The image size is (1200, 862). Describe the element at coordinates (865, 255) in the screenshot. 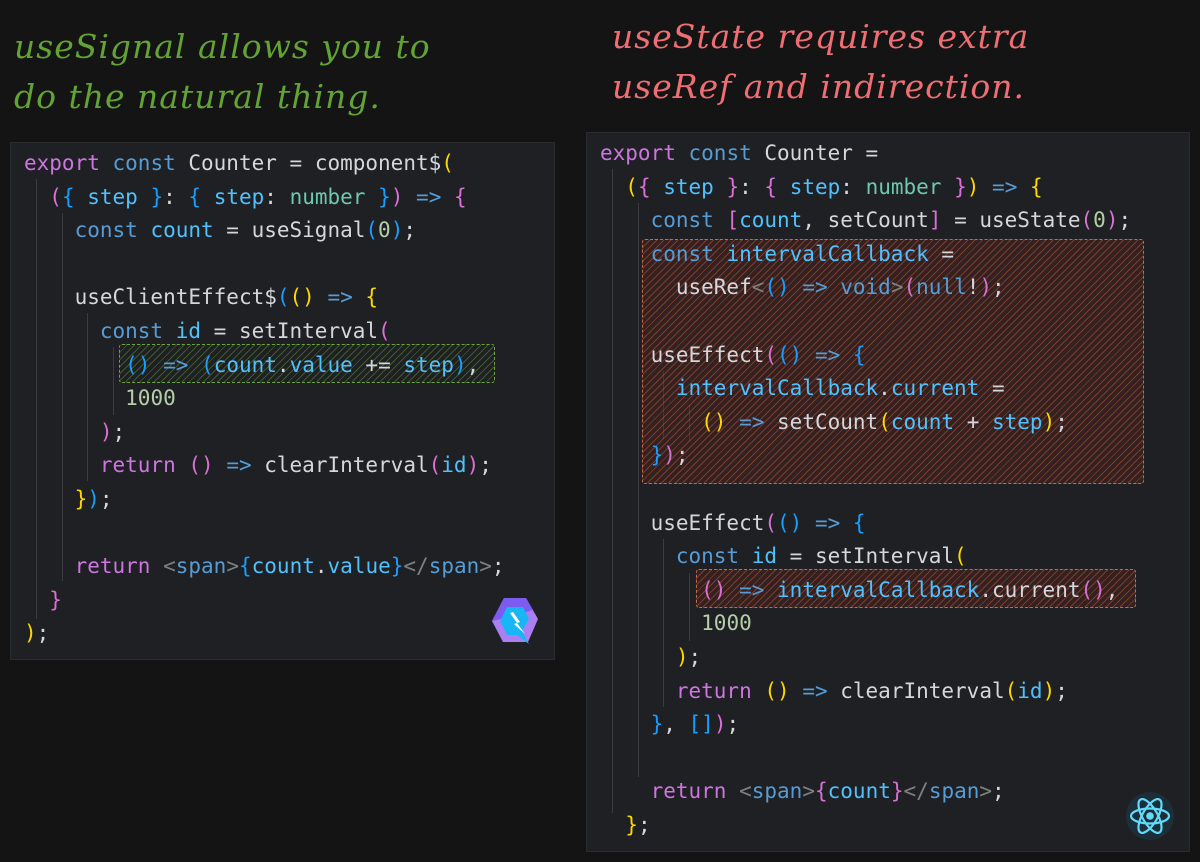

I see `code-line: const intervalCallback =` at that location.